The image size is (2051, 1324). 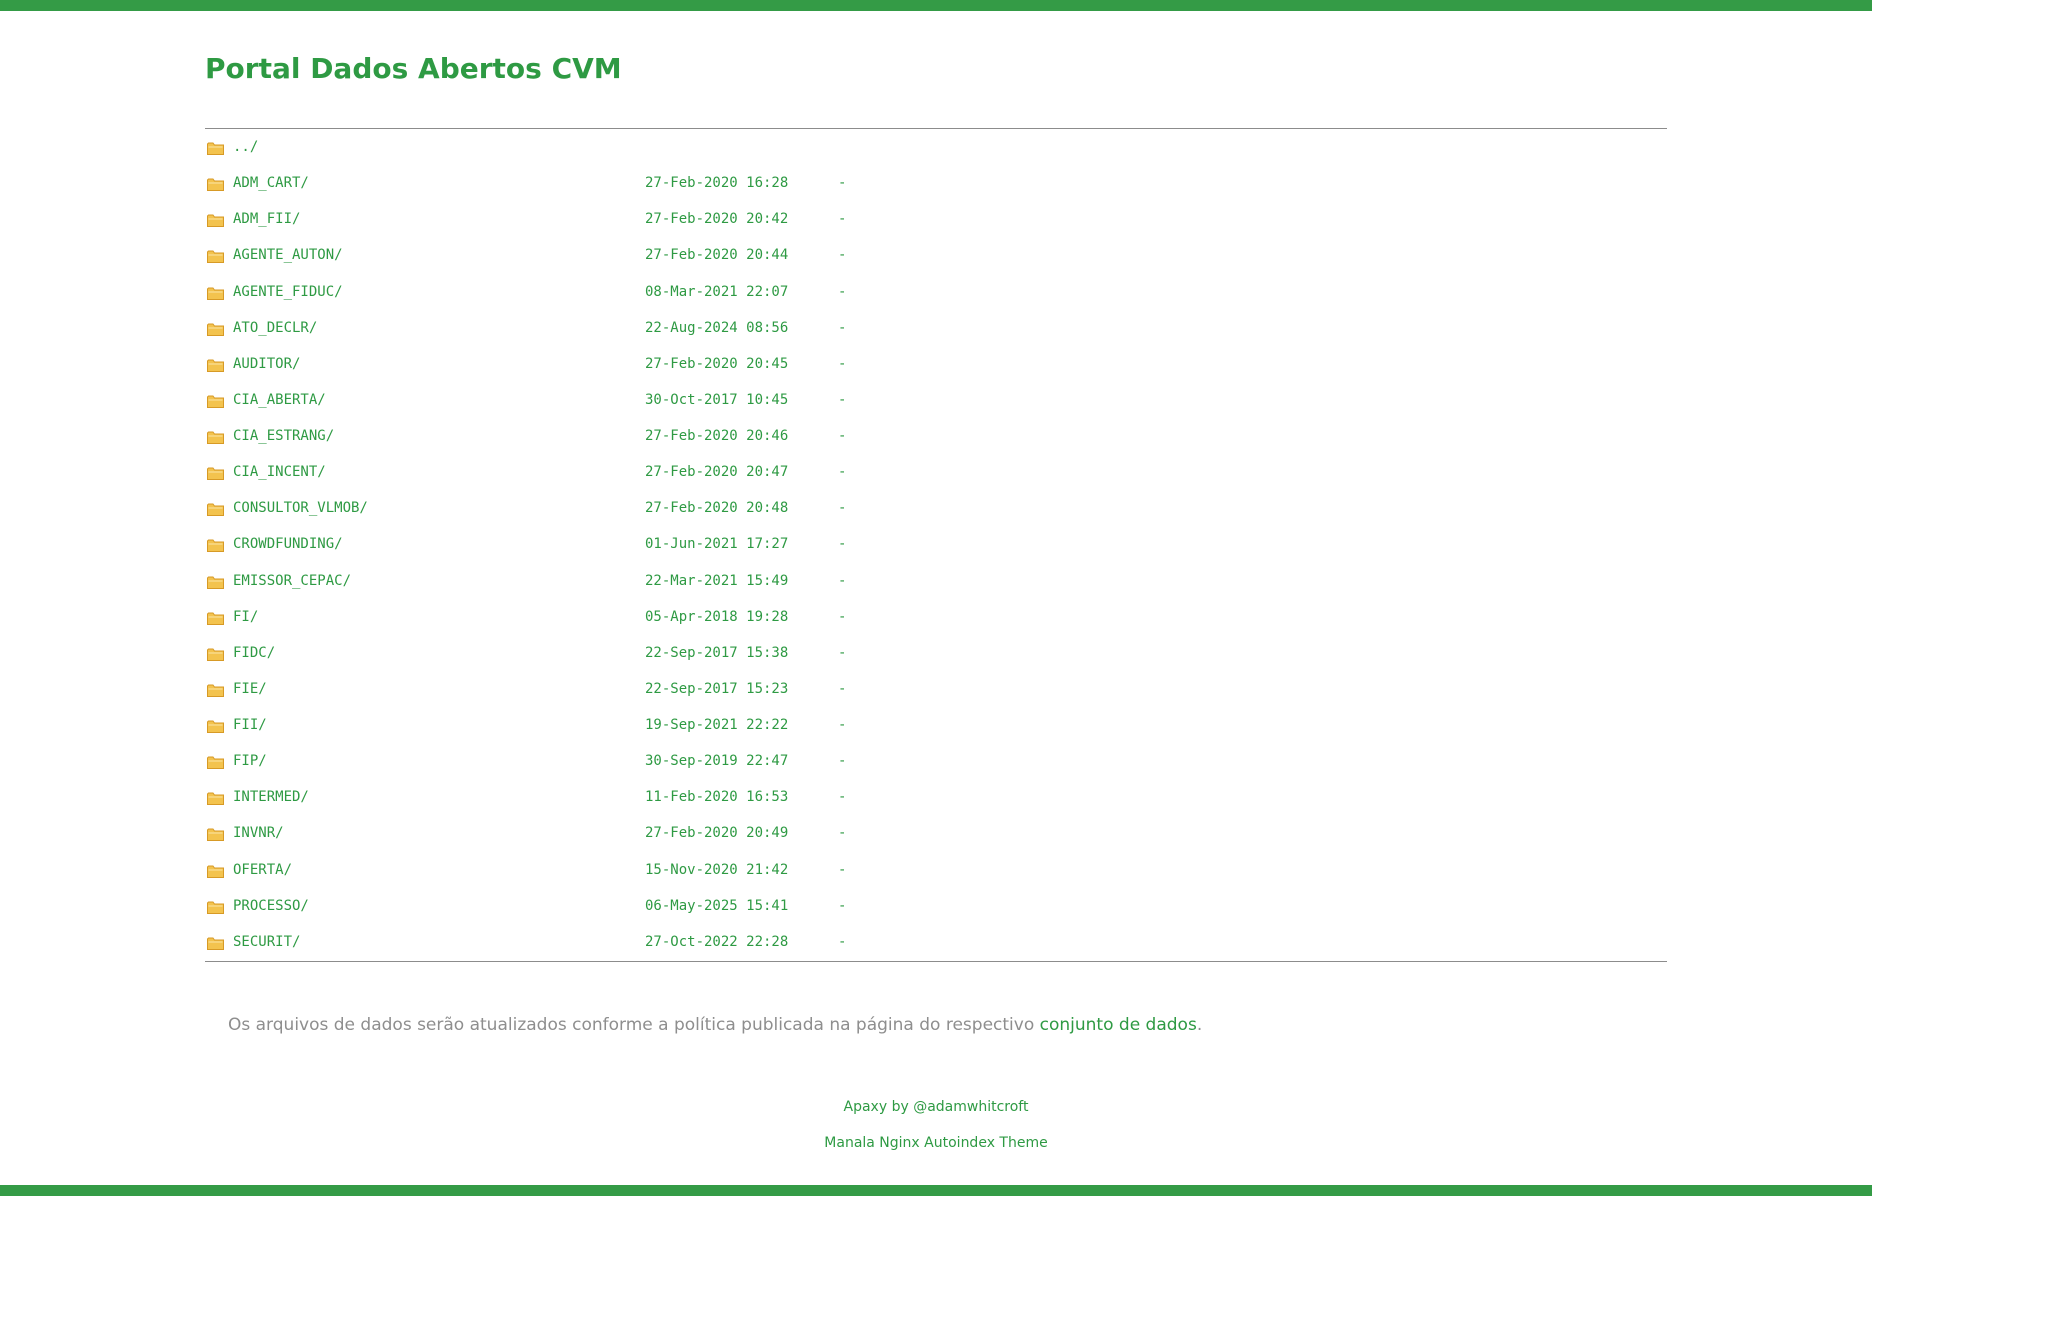 I want to click on list-item: FIDC/22-Sep-2017 15:38 -, so click(x=936, y=654).